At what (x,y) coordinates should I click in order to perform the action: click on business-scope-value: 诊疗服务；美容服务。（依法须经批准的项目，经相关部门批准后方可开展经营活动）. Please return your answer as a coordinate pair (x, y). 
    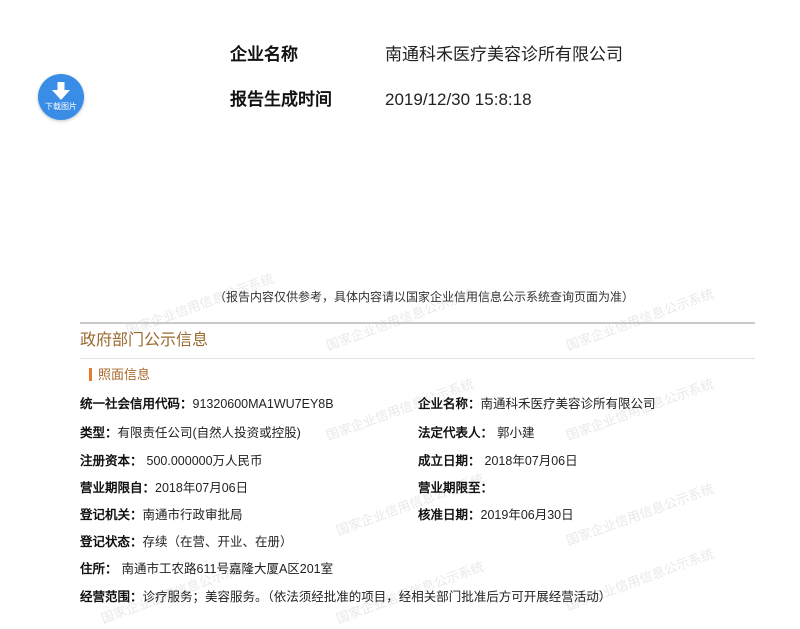
    Looking at the image, I should click on (377, 597).